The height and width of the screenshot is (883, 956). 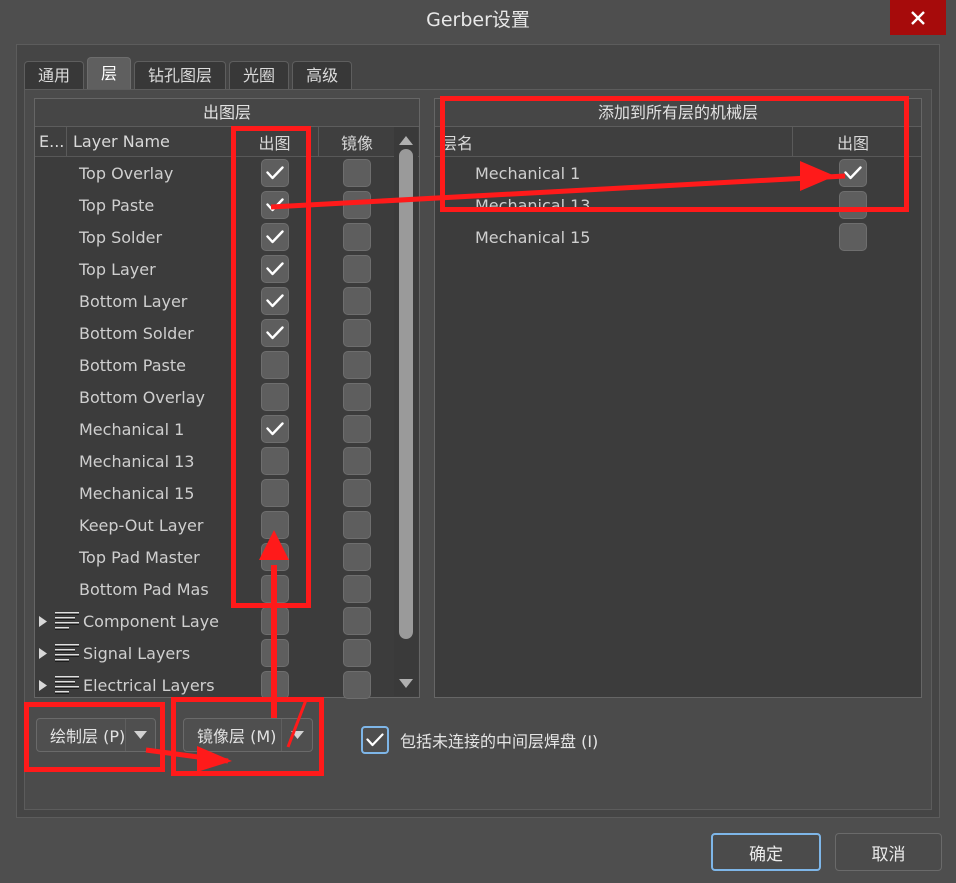 I want to click on mechanical-layers-panel-title: 添加到所有层的机械层, so click(x=678, y=113).